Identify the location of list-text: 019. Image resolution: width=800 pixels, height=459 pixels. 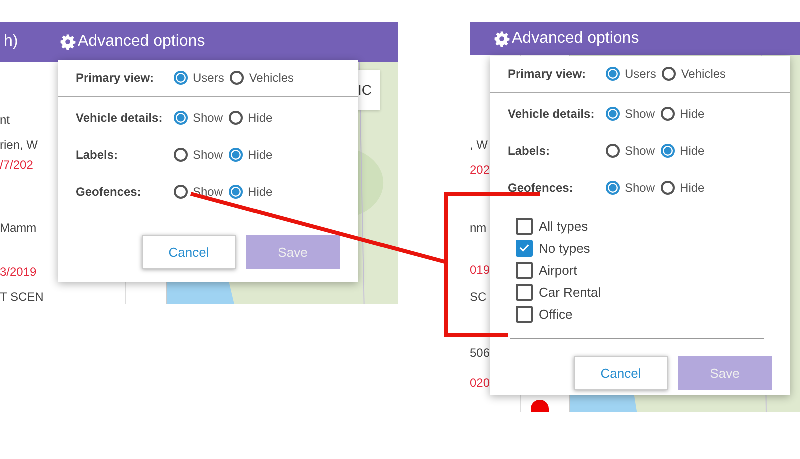
(480, 270).